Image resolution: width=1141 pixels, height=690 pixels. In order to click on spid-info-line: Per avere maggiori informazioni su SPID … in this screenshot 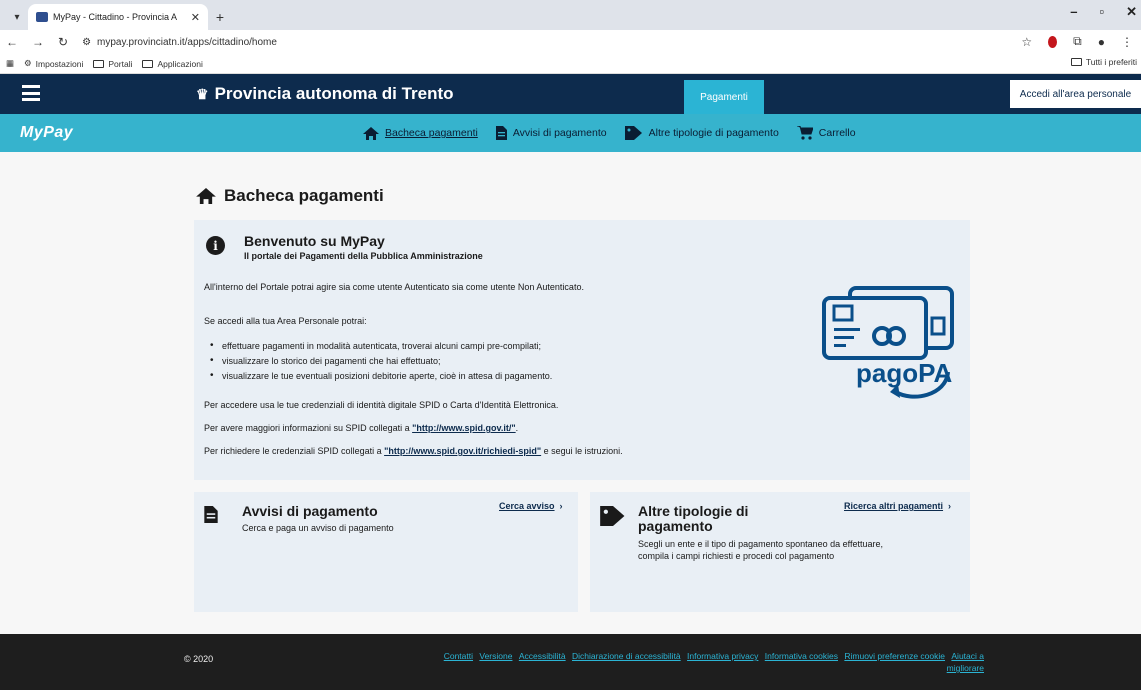, I will do `click(361, 428)`.